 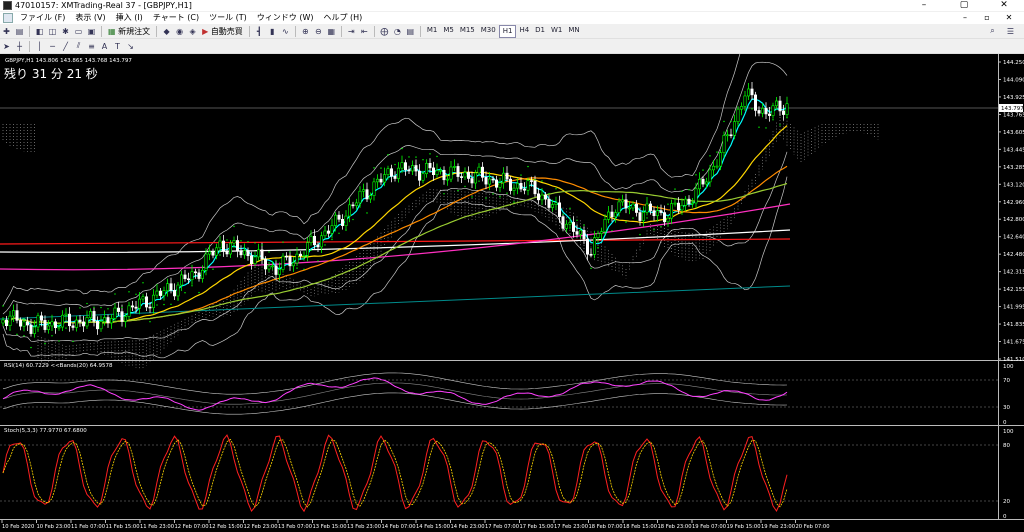 I want to click on minimize-button: –, so click(x=924, y=5).